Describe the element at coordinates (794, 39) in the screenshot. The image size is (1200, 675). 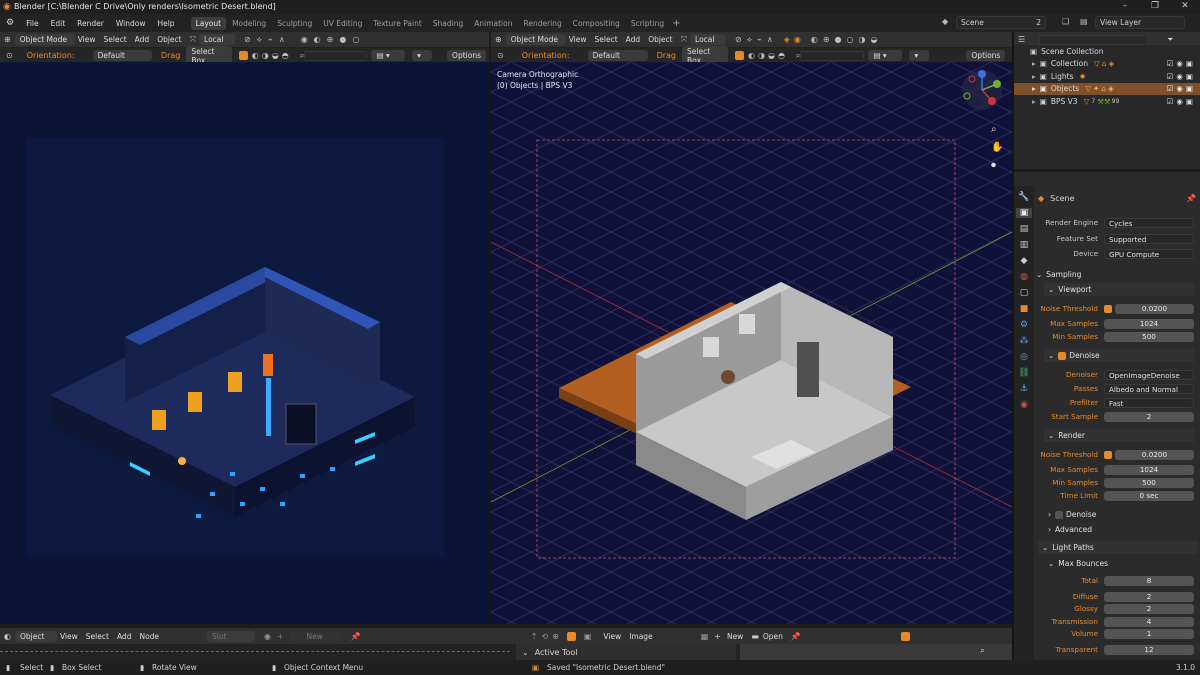
I see `gizmo-icons-right: ◈◉` at that location.